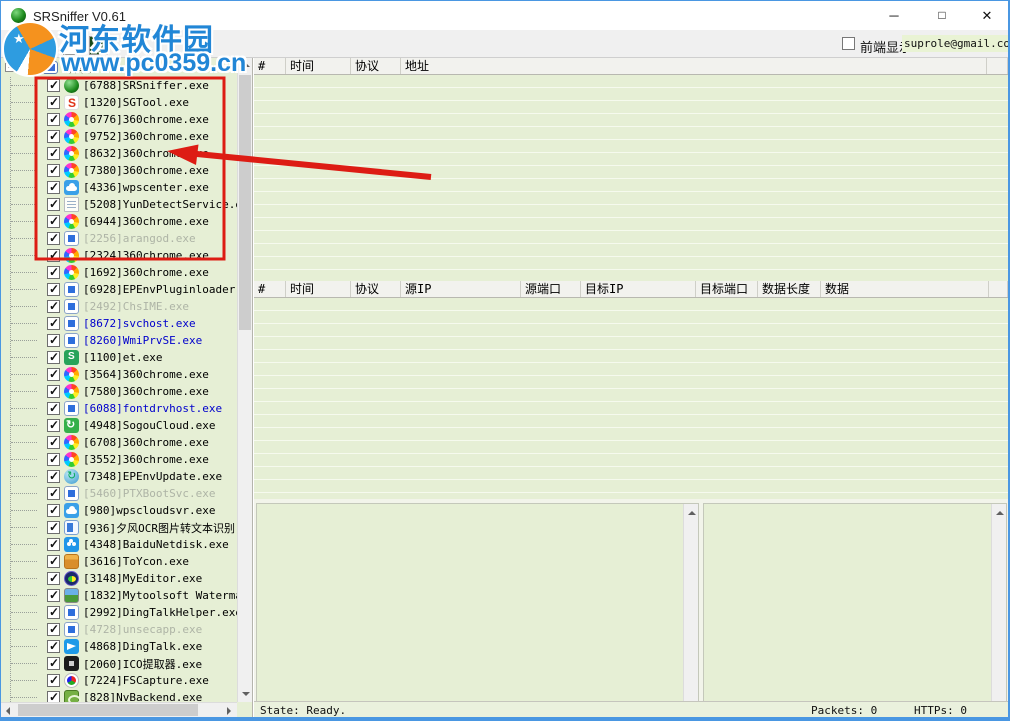  What do you see at coordinates (855, 602) in the screenshot?
I see `response-detail-panel` at bounding box center [855, 602].